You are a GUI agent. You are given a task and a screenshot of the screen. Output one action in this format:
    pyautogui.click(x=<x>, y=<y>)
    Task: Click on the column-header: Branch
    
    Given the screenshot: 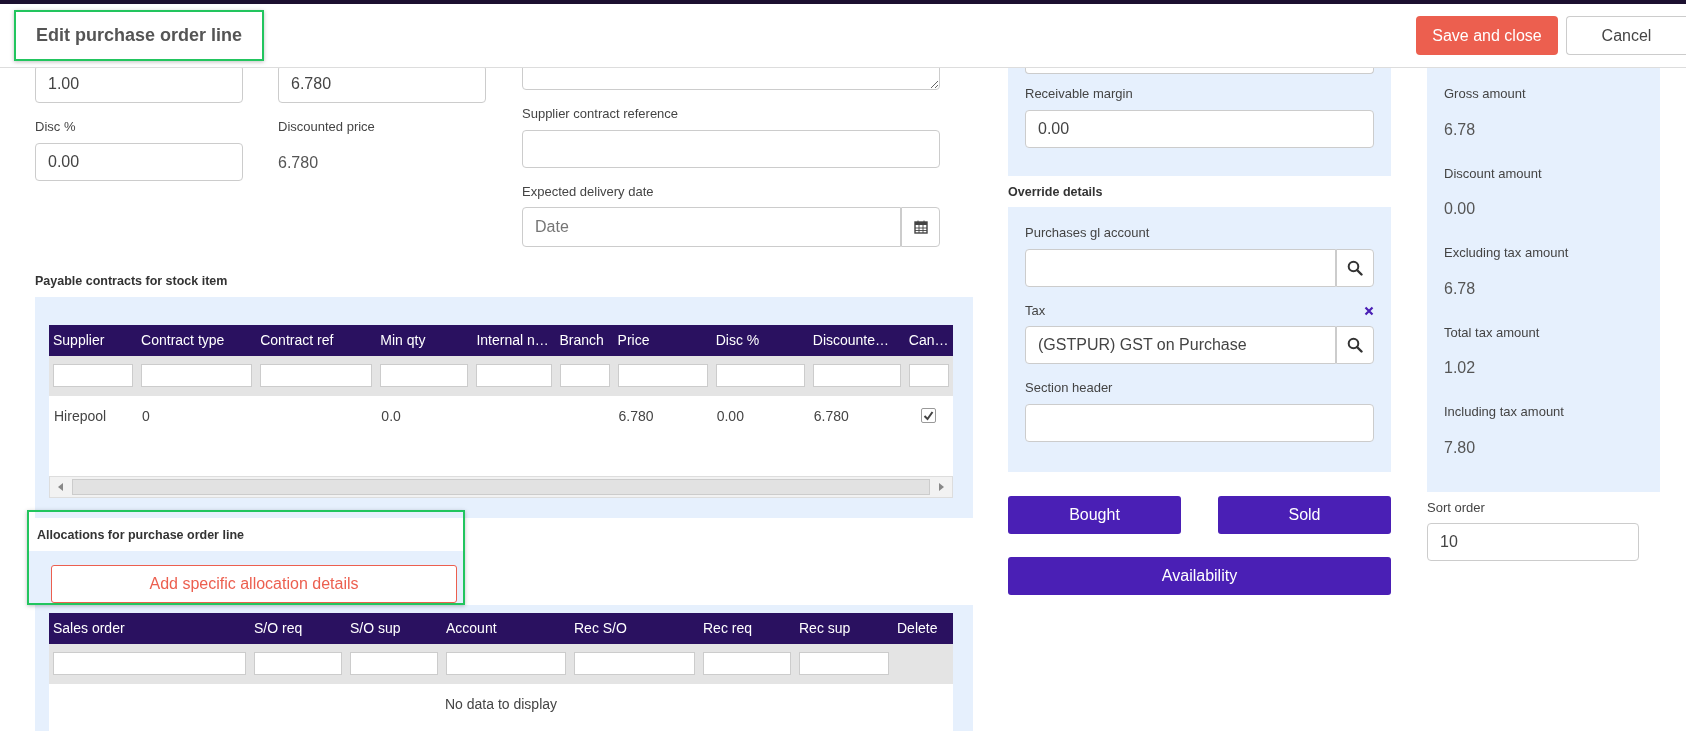 What is the action you would take?
    pyautogui.click(x=584, y=340)
    